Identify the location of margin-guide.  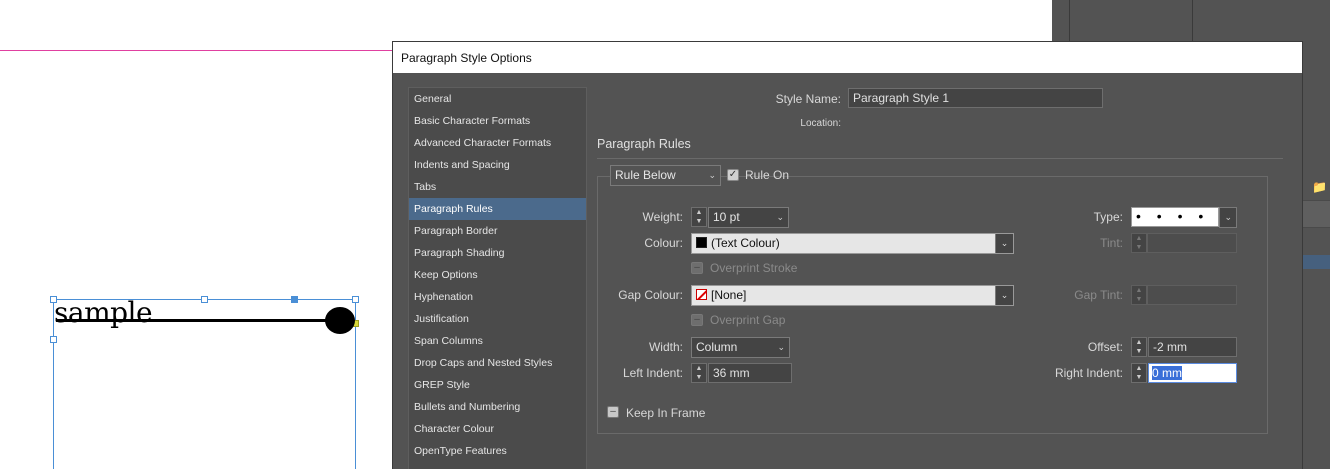
(200, 50).